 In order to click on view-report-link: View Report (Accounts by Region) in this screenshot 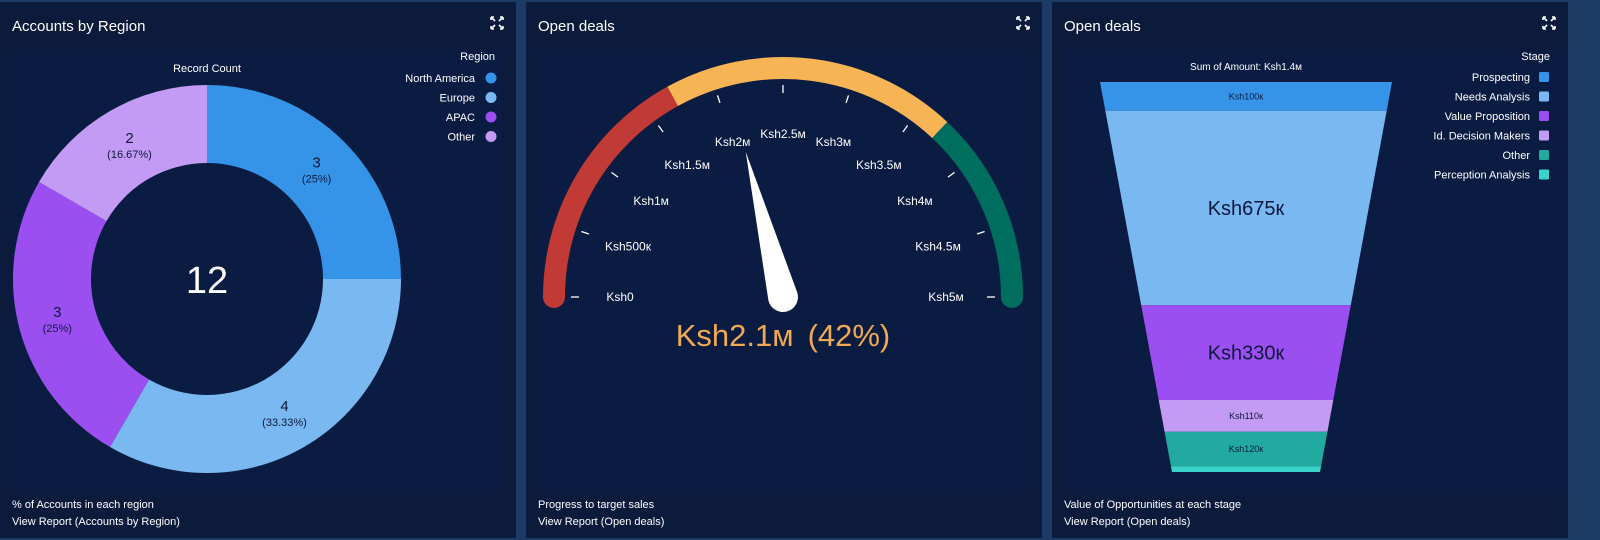, I will do `click(96, 522)`.